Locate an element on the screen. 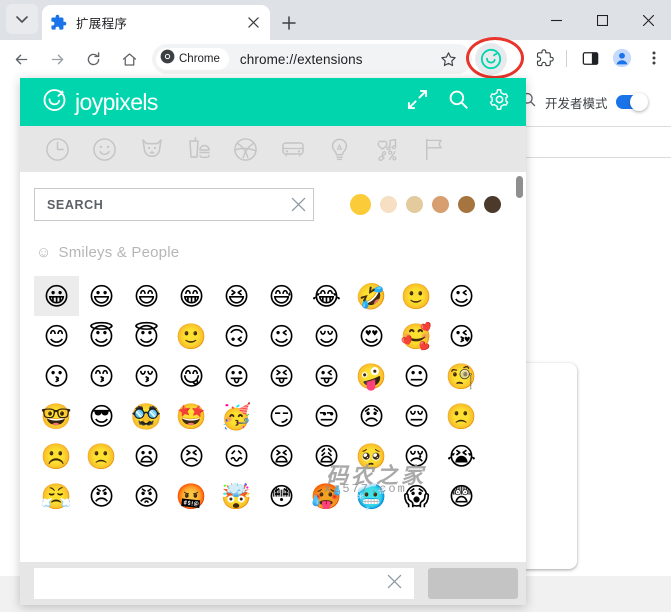 The image size is (671, 612). emoji-cell: 😫 is located at coordinates (281, 456).